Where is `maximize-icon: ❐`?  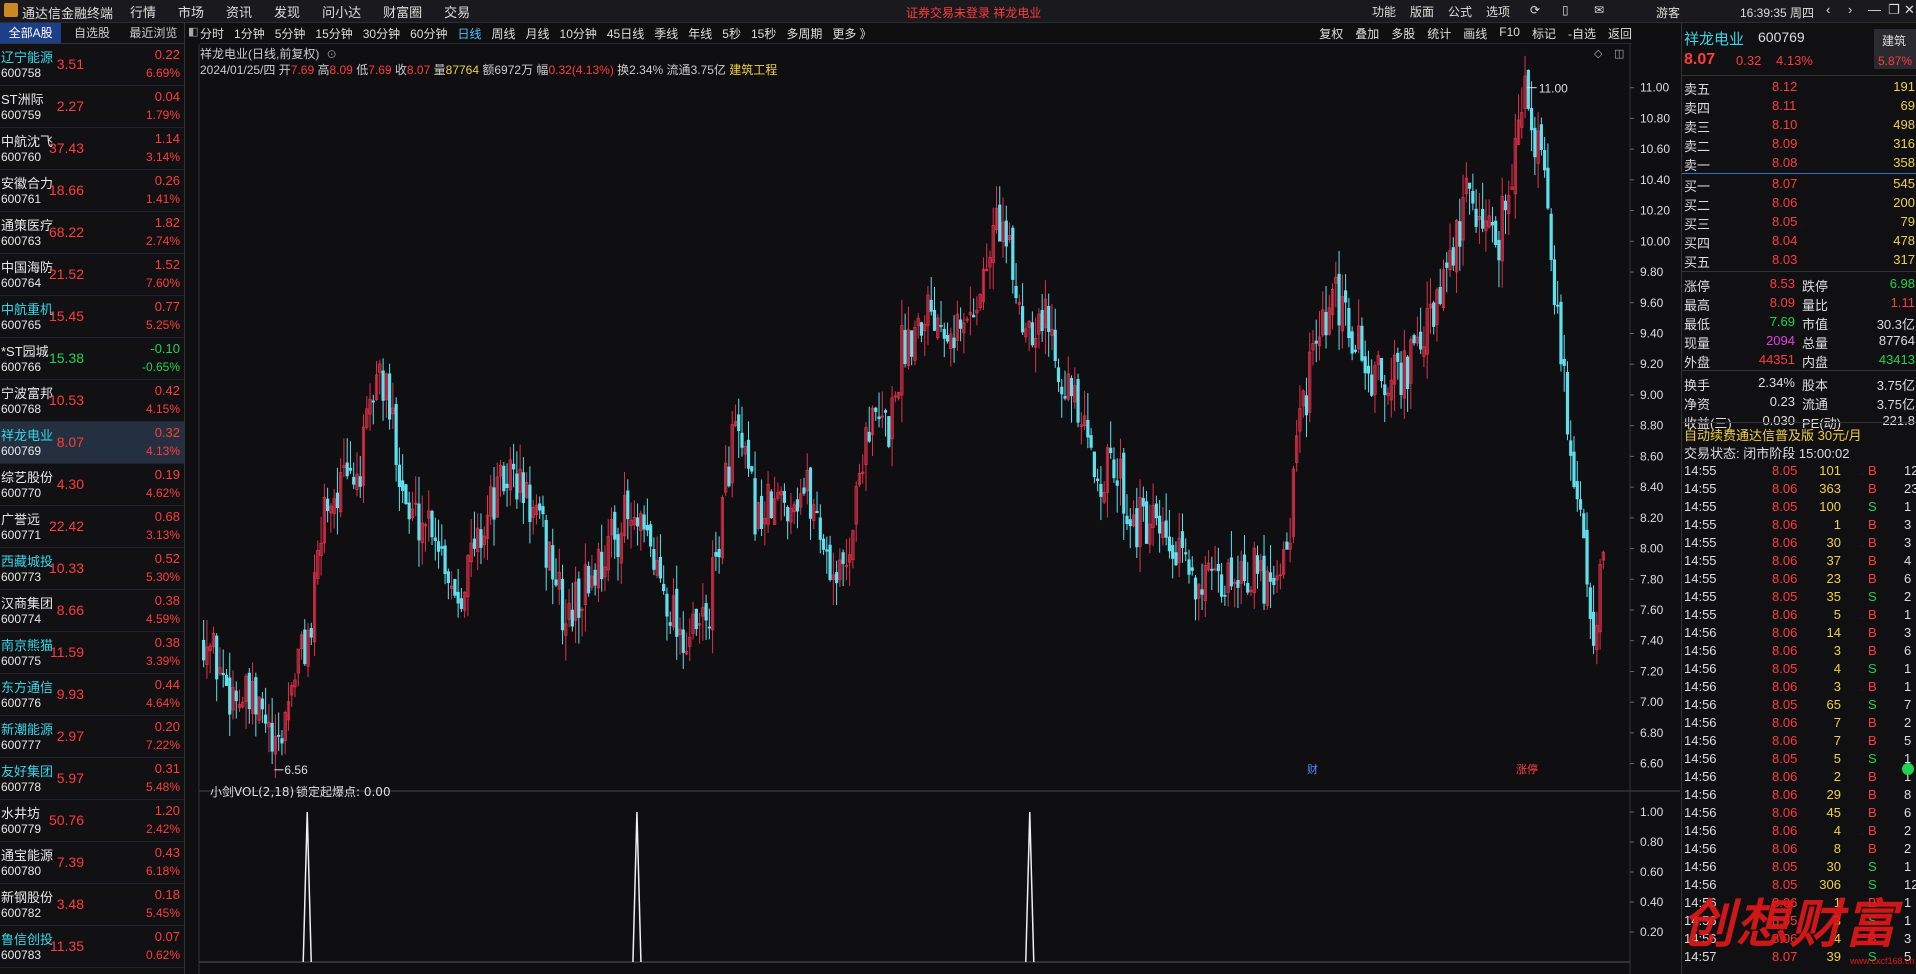
maximize-icon: ❐ is located at coordinates (1894, 10).